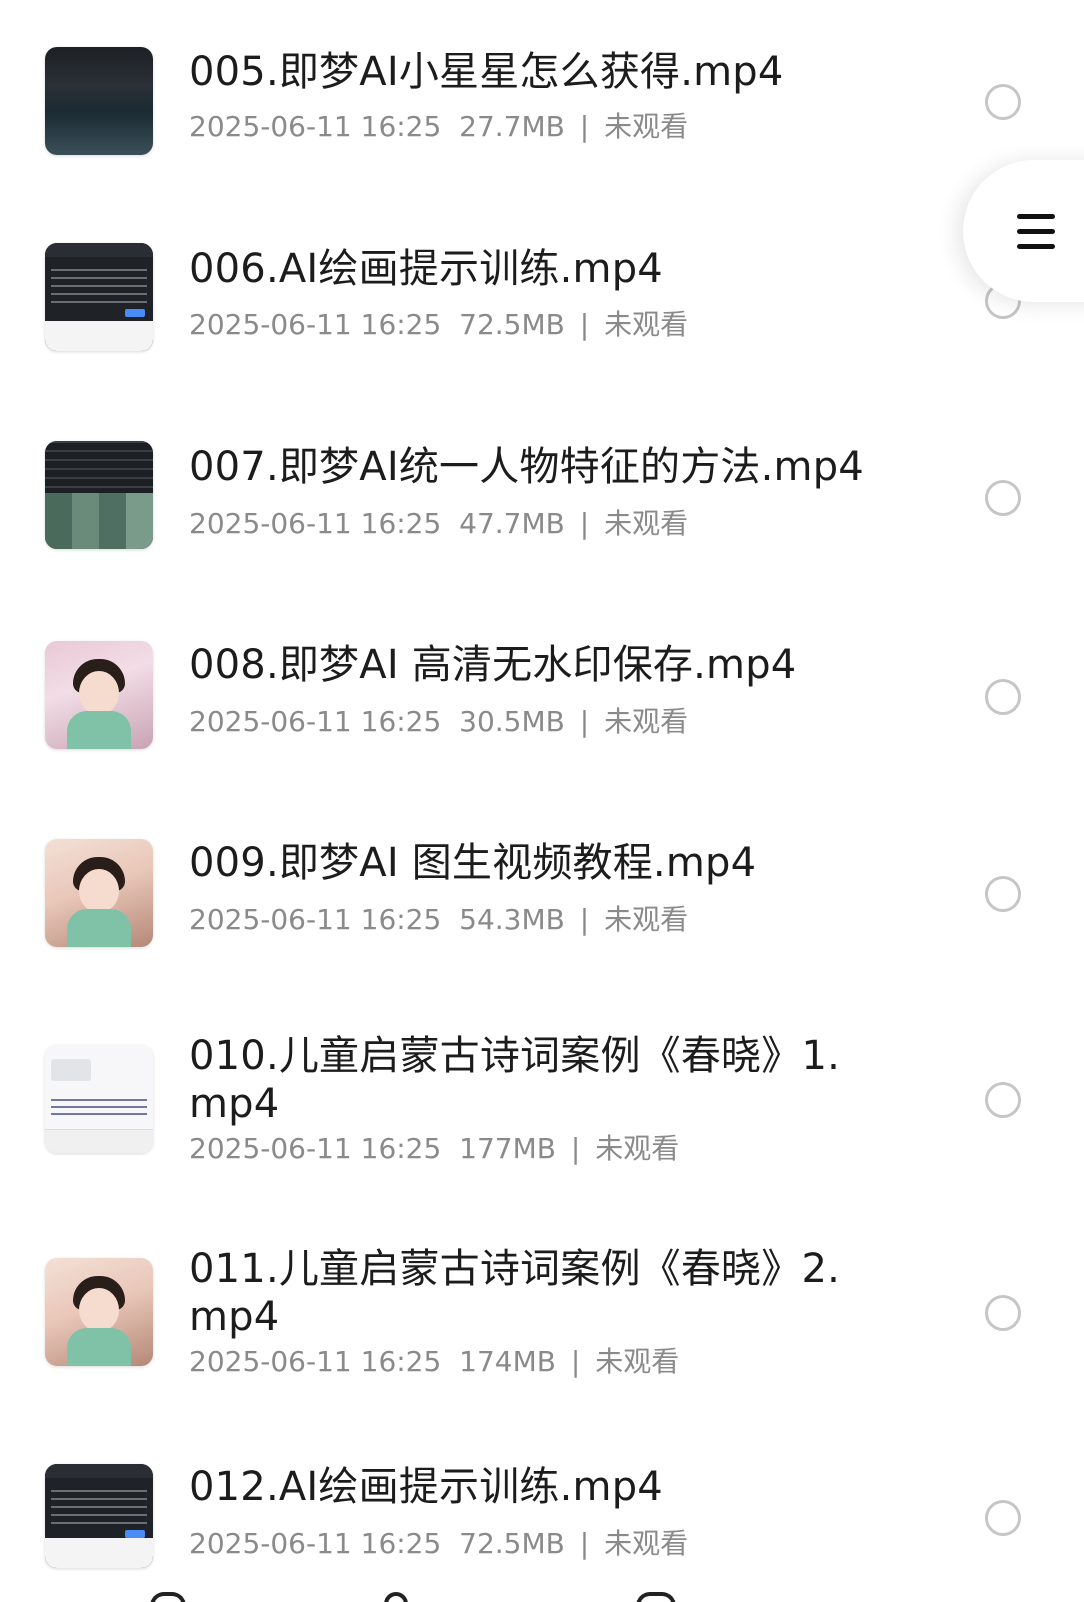 The image size is (1084, 1602). Describe the element at coordinates (515, 1080) in the screenshot. I see `file-title: 010.儿童启蒙古诗词案例《春晓》1.mp4` at that location.